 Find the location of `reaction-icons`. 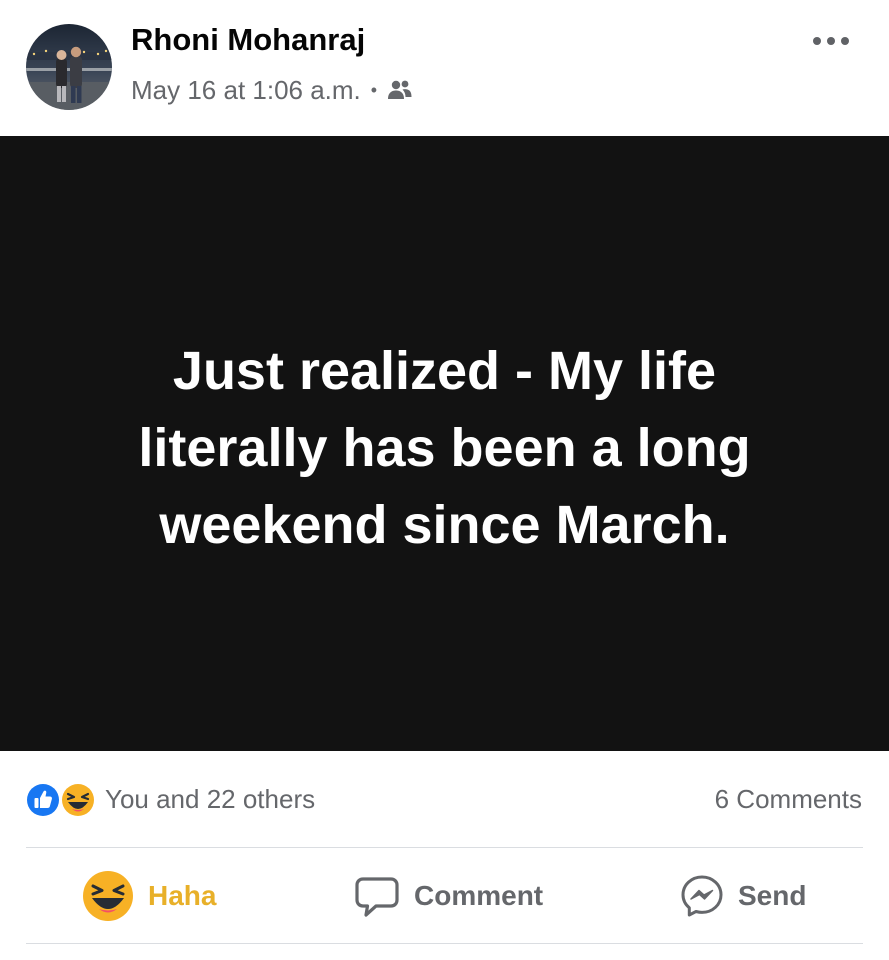

reaction-icons is located at coordinates (61, 800).